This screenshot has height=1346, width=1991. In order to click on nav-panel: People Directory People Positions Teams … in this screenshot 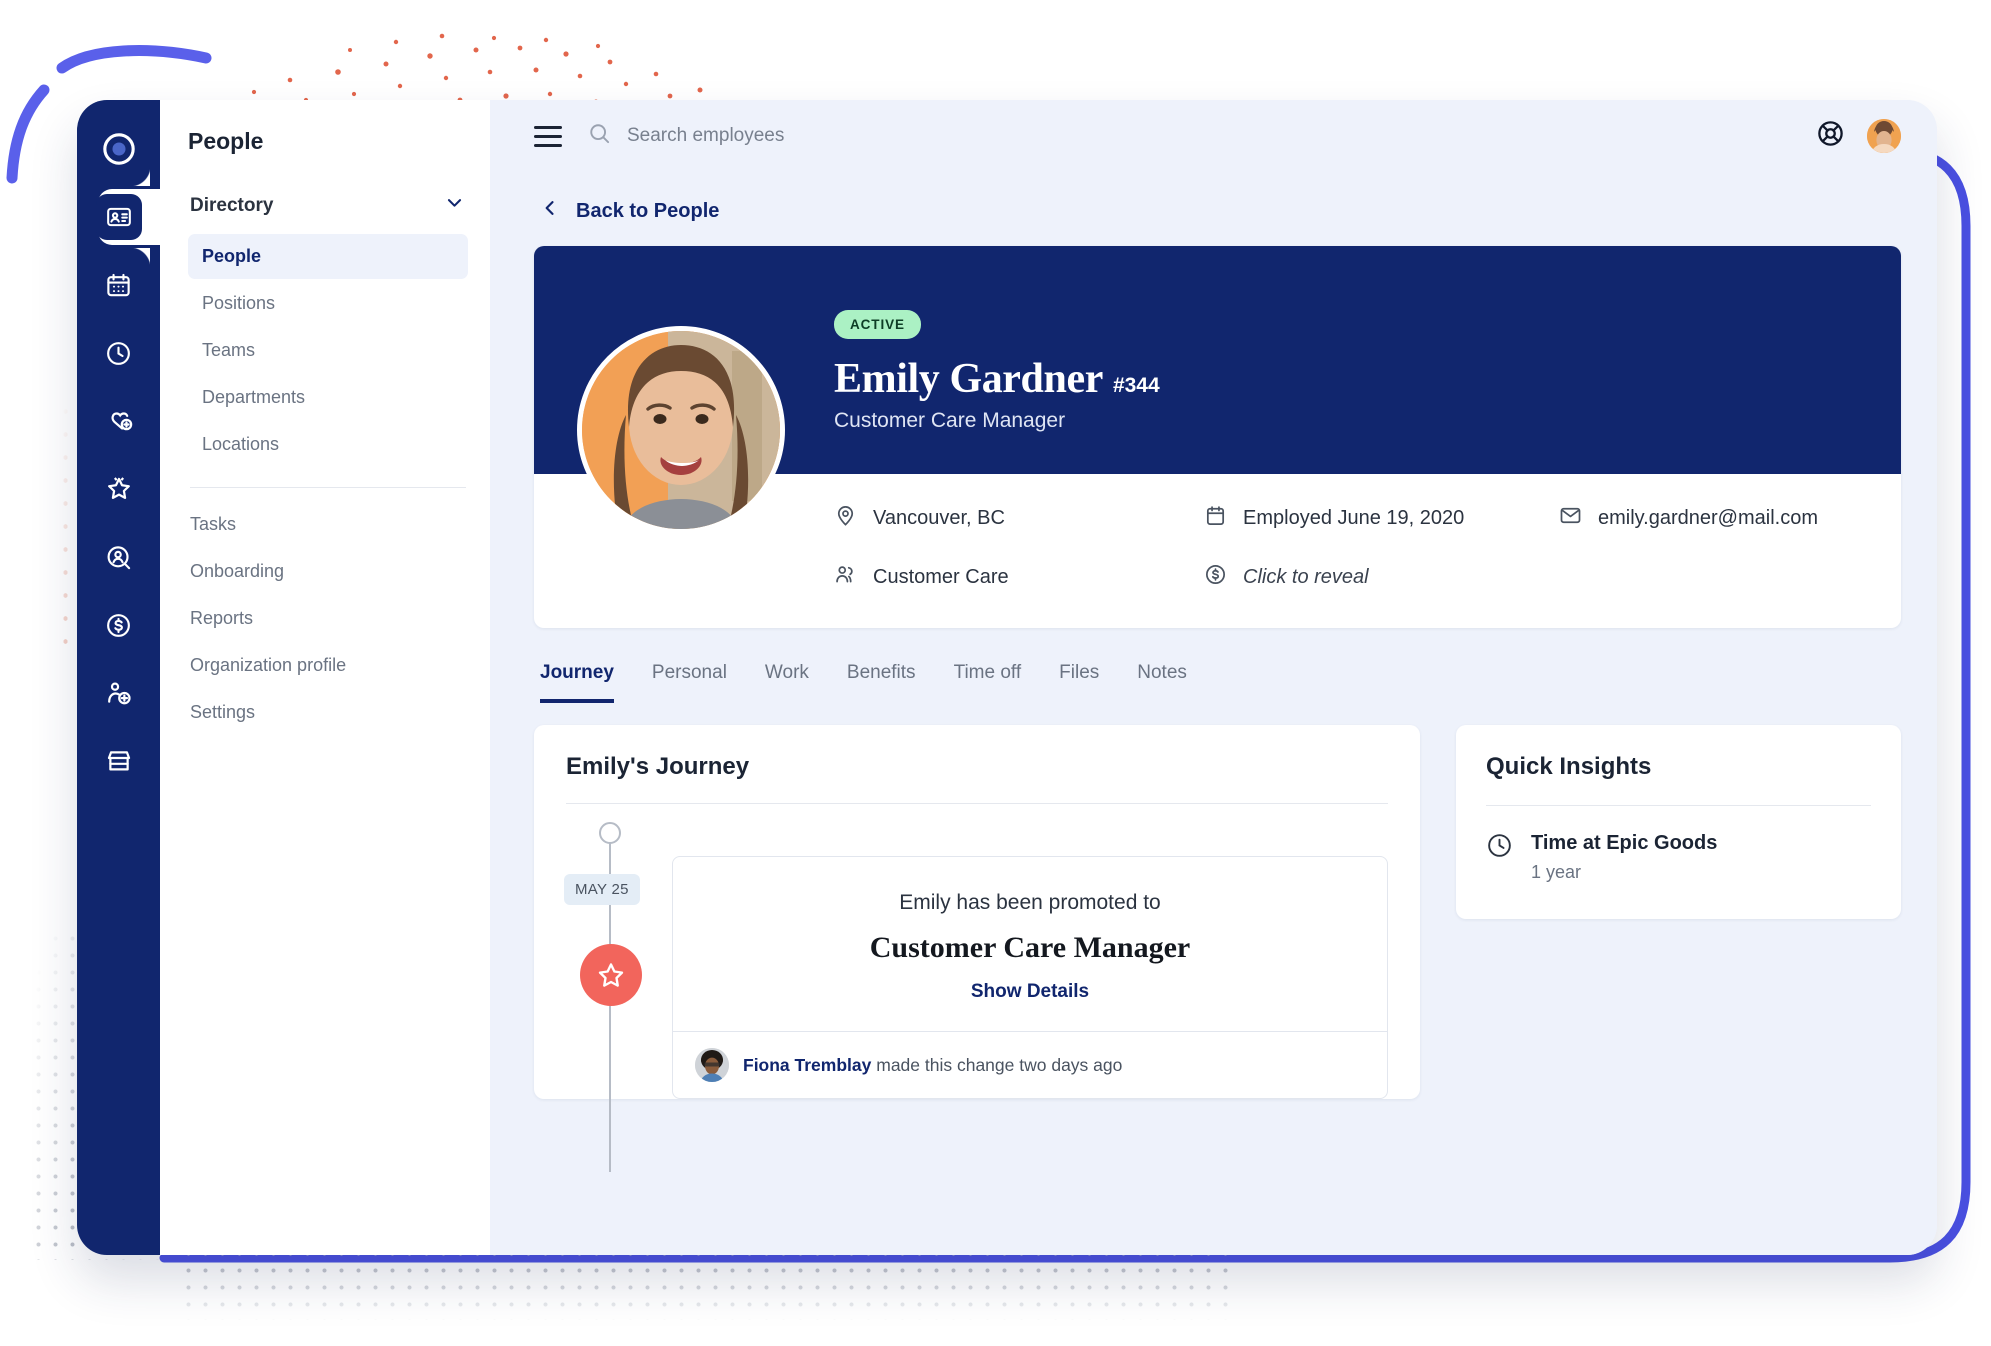, I will do `click(325, 677)`.